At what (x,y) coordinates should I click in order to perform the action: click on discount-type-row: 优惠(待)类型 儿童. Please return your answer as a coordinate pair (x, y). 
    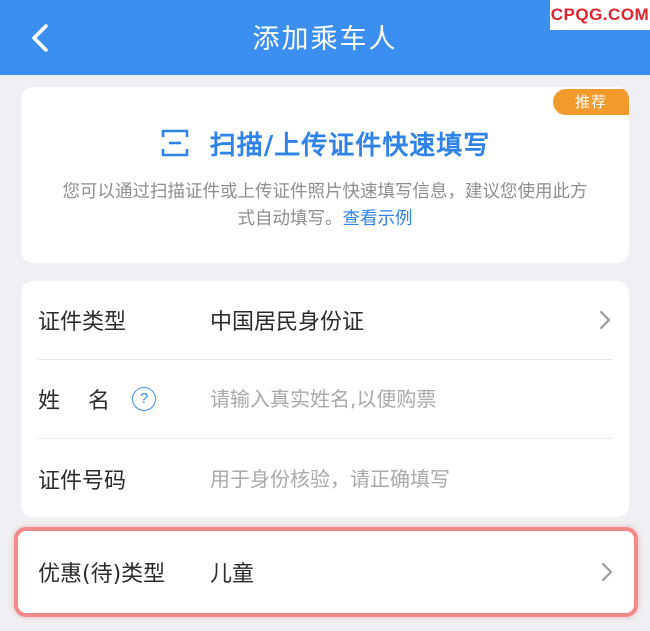
    Looking at the image, I should click on (326, 572).